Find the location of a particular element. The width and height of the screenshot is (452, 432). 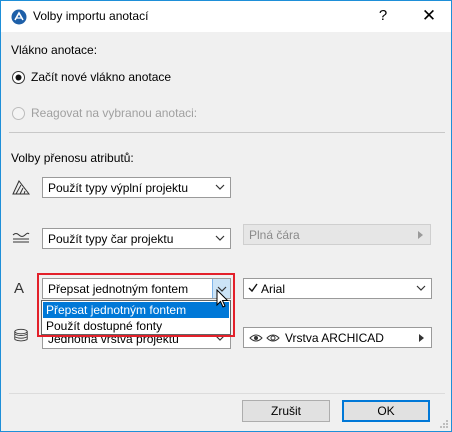

font-value: Arial is located at coordinates (273, 289).